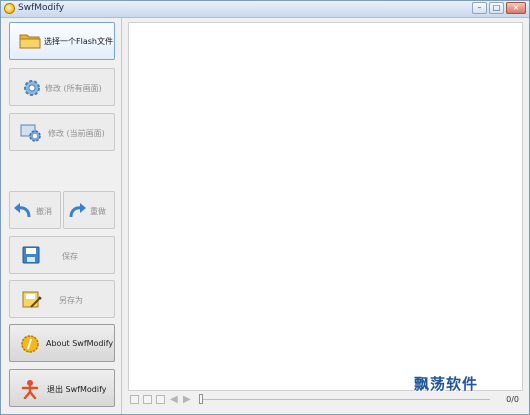 The height and width of the screenshot is (415, 530). Describe the element at coordinates (30, 389) in the screenshot. I see `exit-person-icon` at that location.